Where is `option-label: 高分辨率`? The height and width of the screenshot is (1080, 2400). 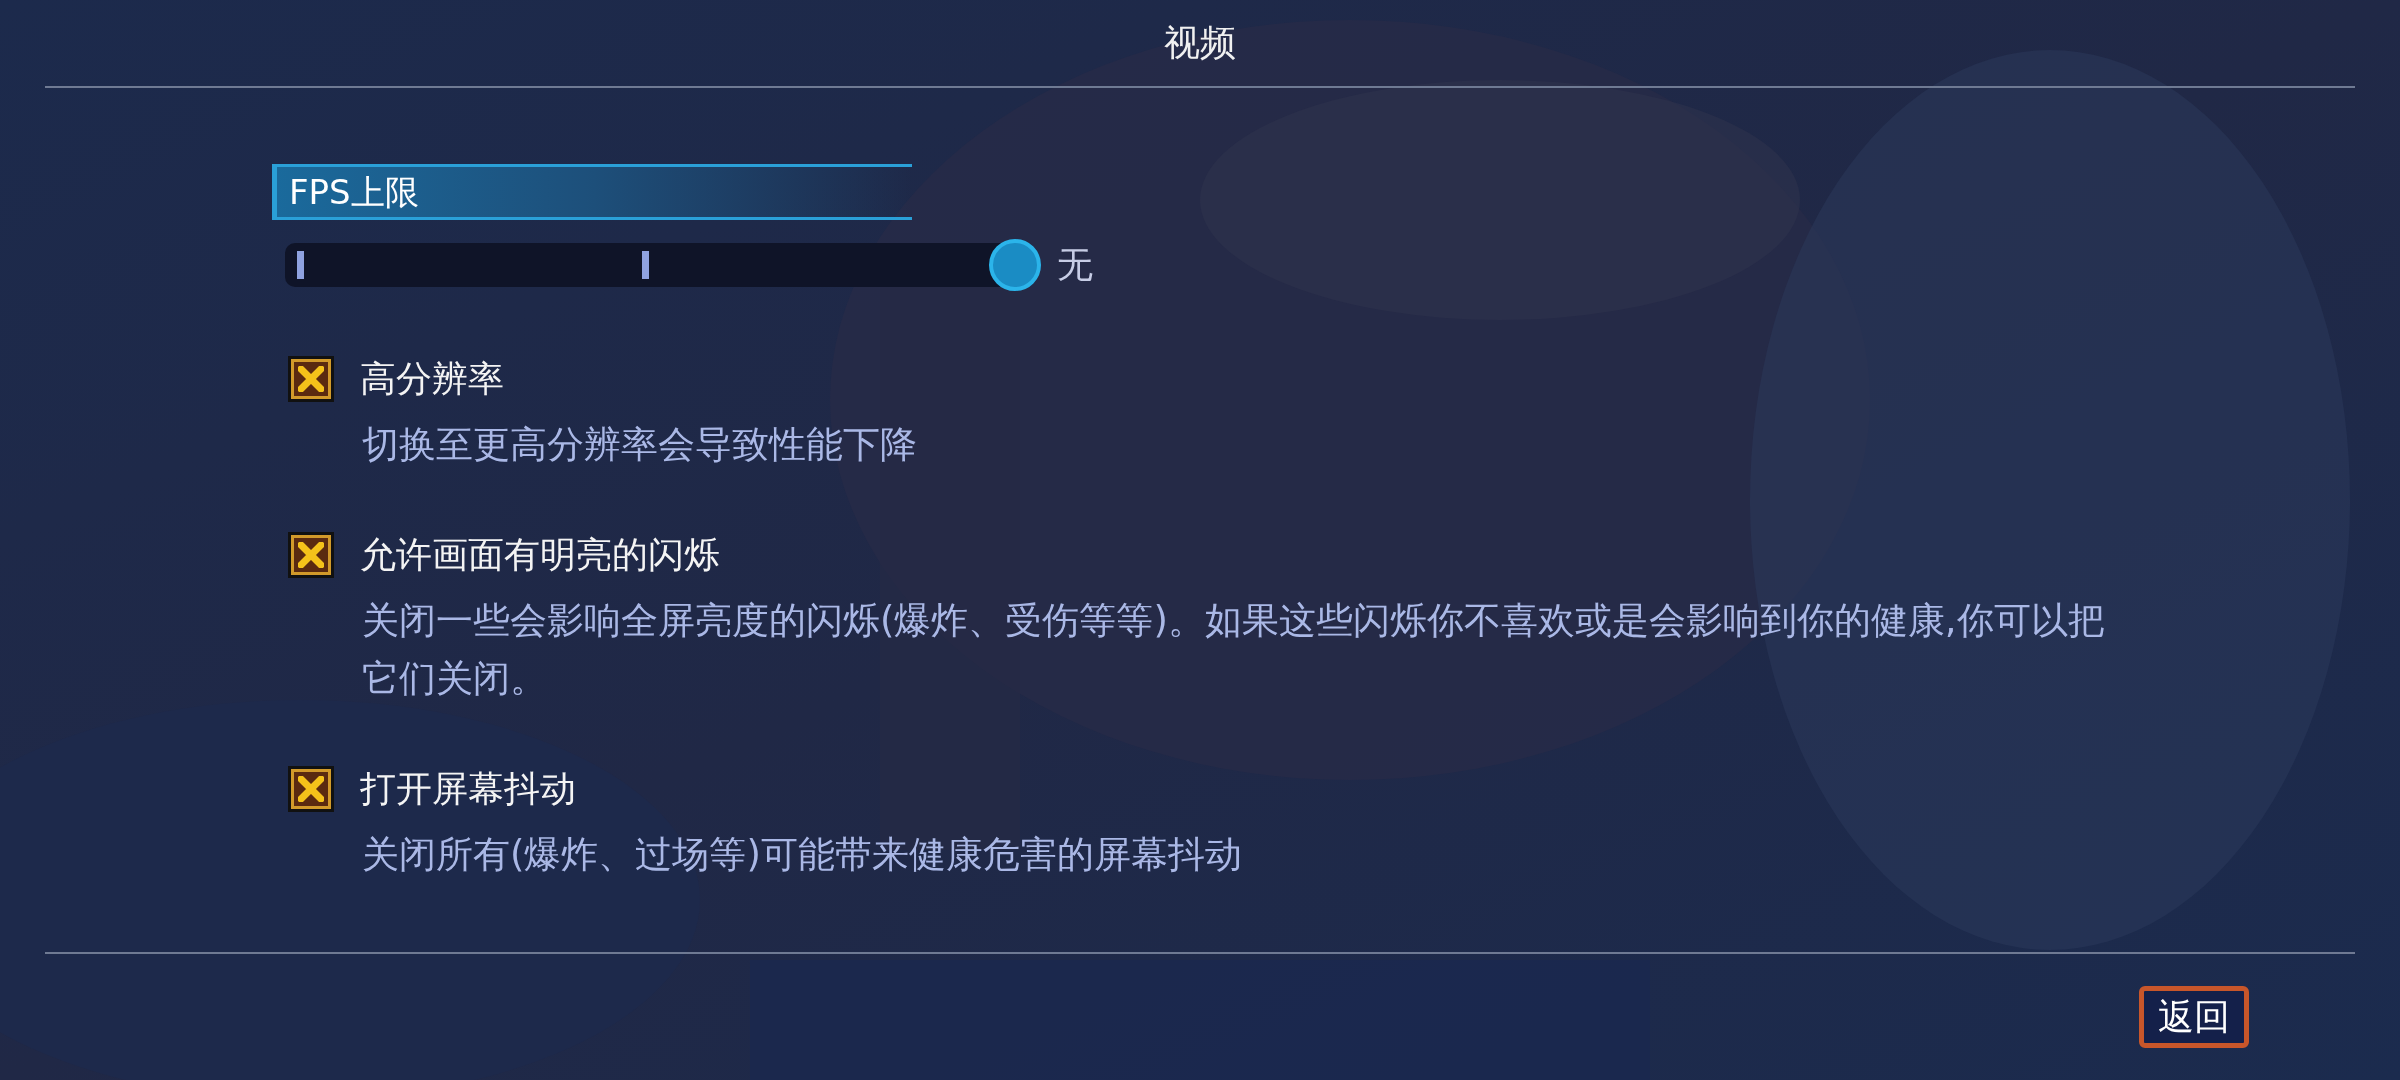
option-label: 高分辨率 is located at coordinates (432, 379).